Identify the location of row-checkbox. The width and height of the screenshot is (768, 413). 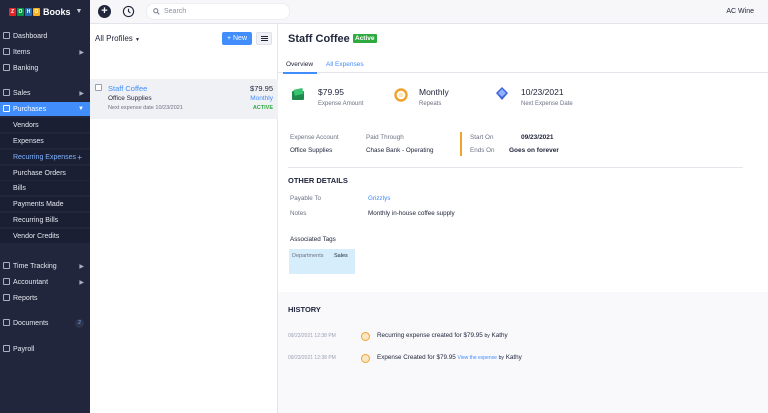
(98, 87).